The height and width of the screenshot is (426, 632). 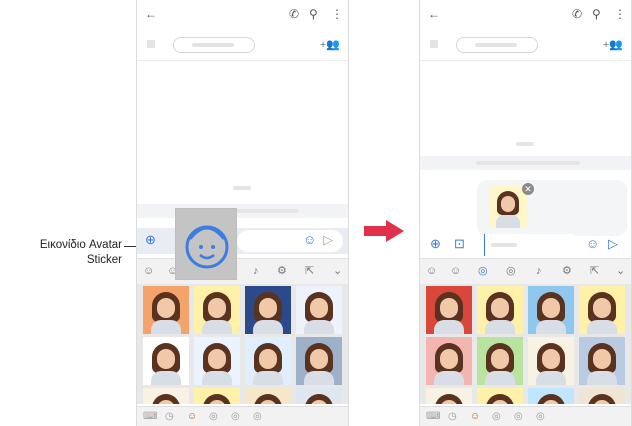 I want to click on message-info-blur-text, so click(x=528, y=163).